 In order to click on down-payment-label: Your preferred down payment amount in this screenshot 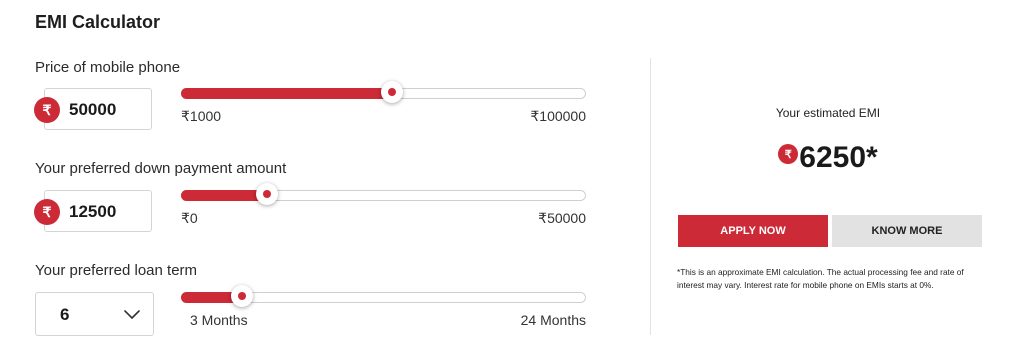, I will do `click(161, 168)`.